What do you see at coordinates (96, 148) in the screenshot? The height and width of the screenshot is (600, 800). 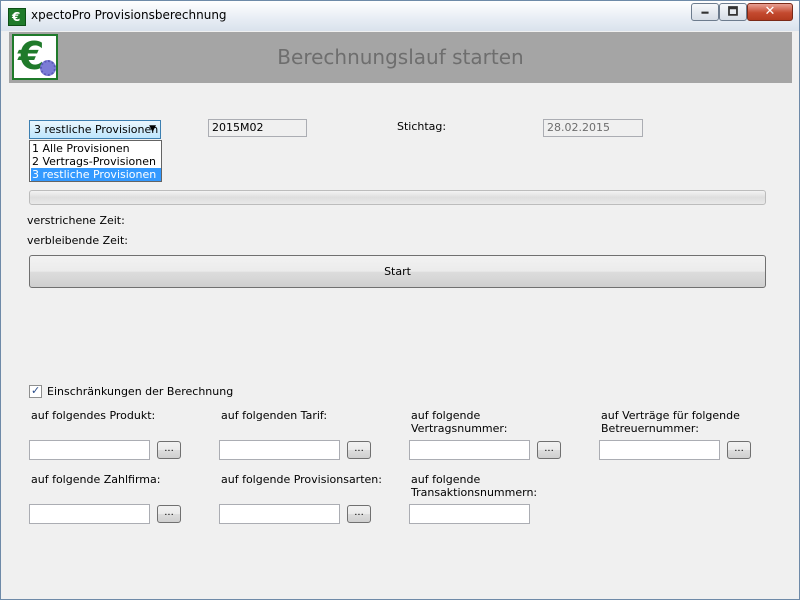 I see `dropdown-option: 1 Alle Provisionen` at bounding box center [96, 148].